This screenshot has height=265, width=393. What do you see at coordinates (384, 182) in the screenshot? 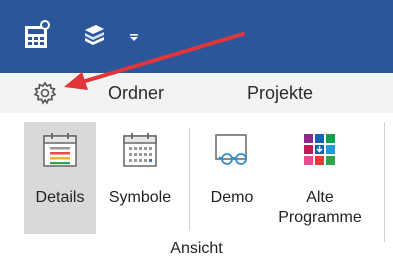
I see `right-separator` at bounding box center [384, 182].